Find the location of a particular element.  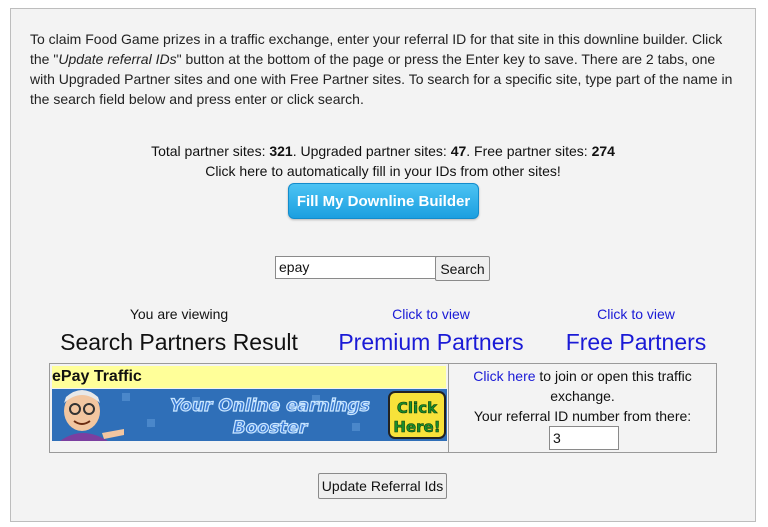

tab-free-title: Free Partners is located at coordinates (636, 342).